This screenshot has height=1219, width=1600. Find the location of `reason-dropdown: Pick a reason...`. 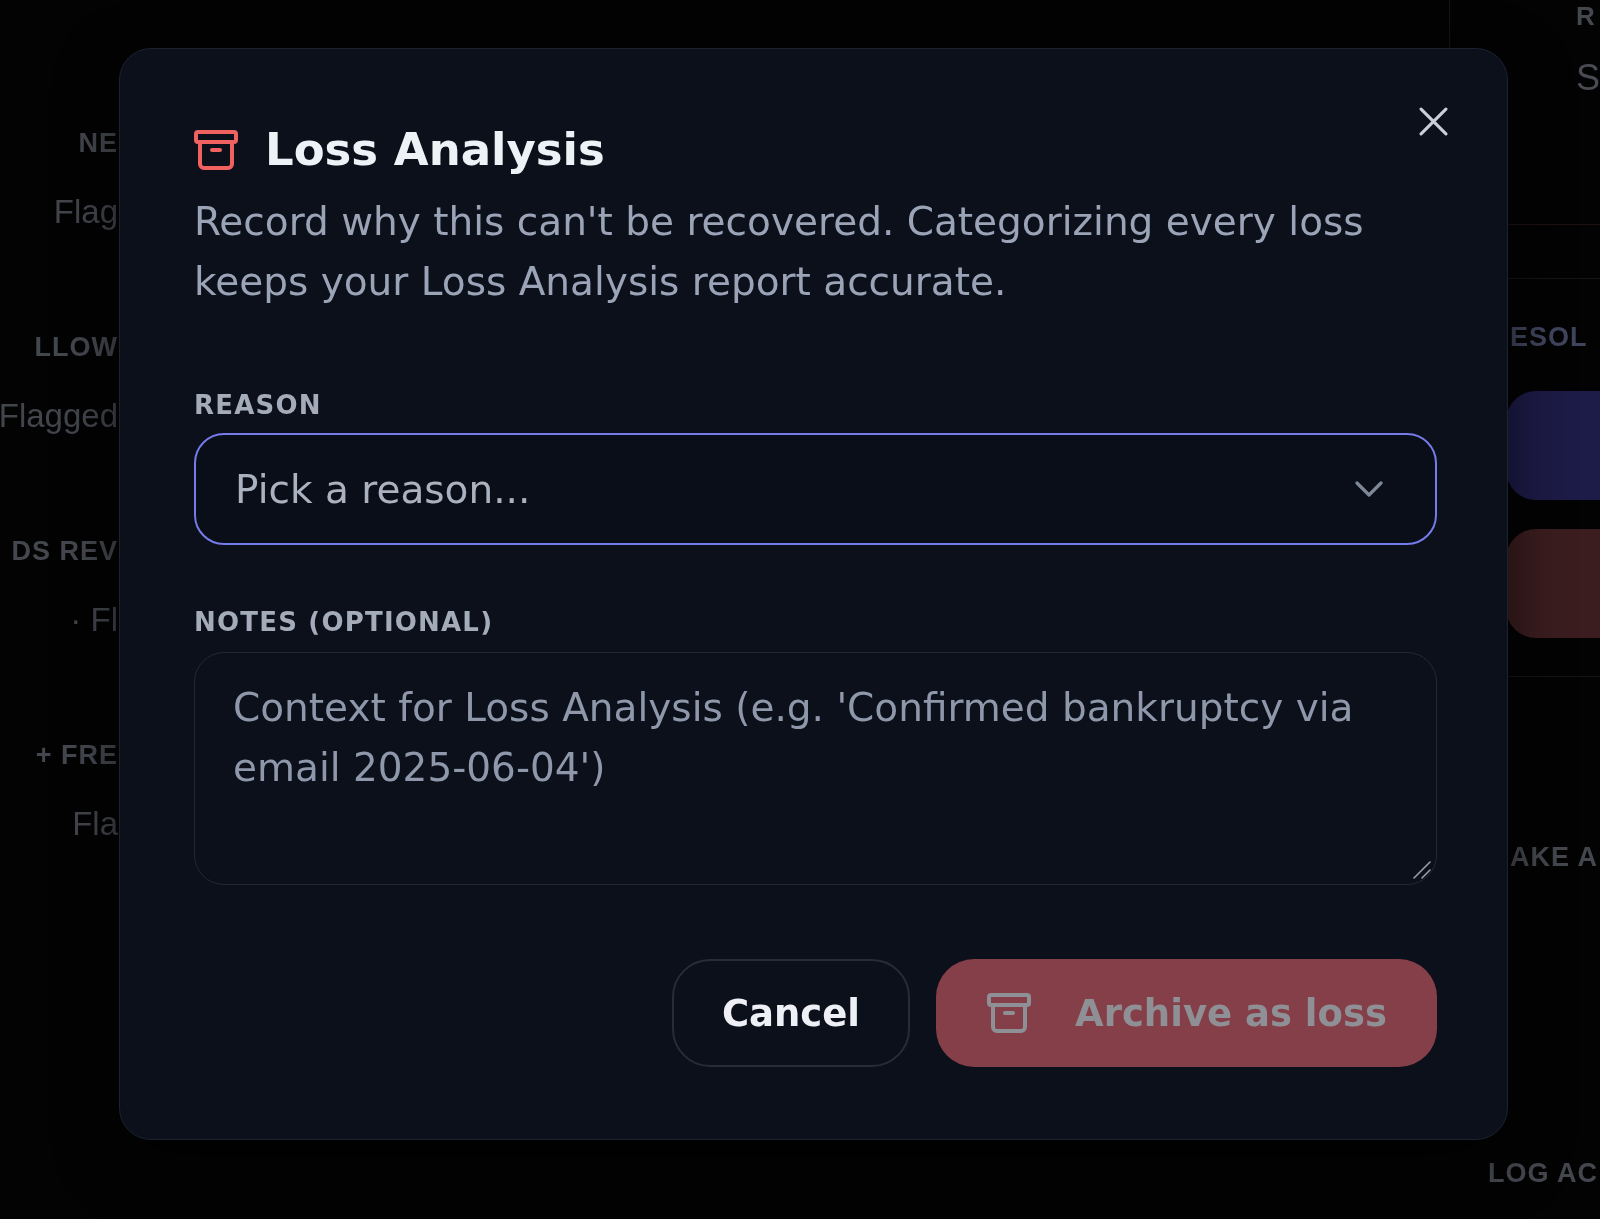

reason-dropdown: Pick a reason... is located at coordinates (815, 489).